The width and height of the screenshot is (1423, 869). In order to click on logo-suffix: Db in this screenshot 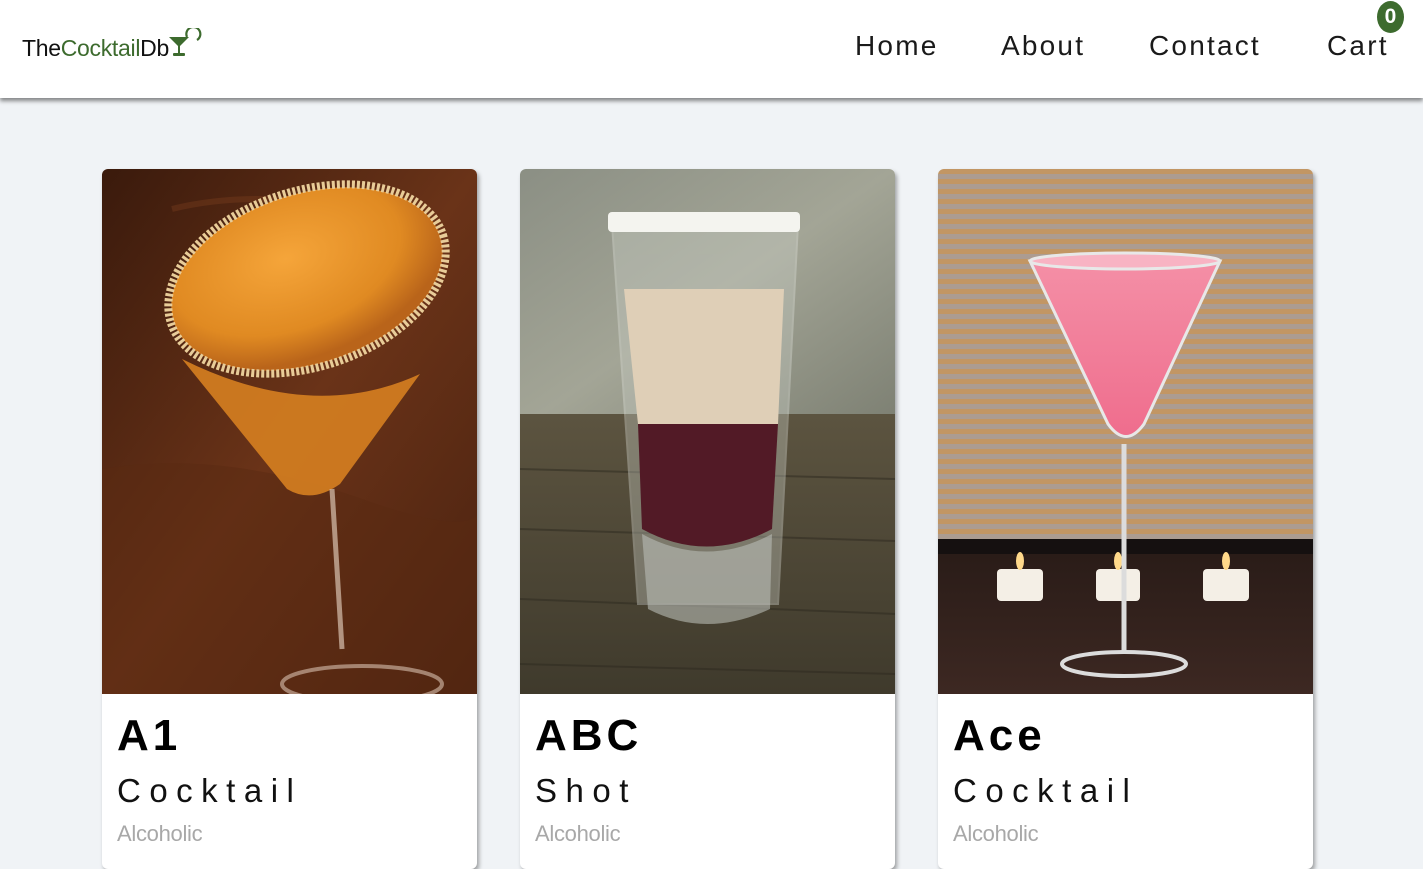, I will do `click(154, 48)`.